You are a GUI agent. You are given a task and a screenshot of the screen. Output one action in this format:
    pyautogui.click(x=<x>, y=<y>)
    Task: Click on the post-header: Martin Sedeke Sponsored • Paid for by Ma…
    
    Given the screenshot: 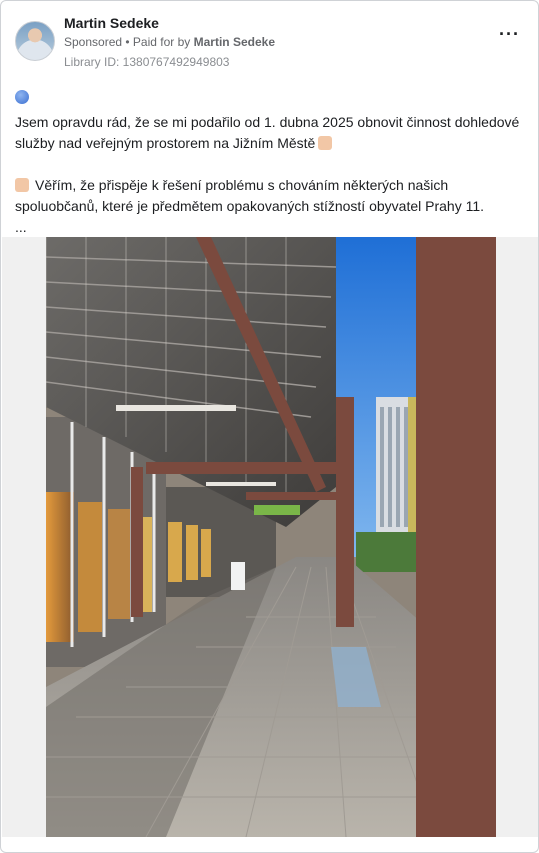 What is the action you would take?
    pyautogui.click(x=269, y=43)
    